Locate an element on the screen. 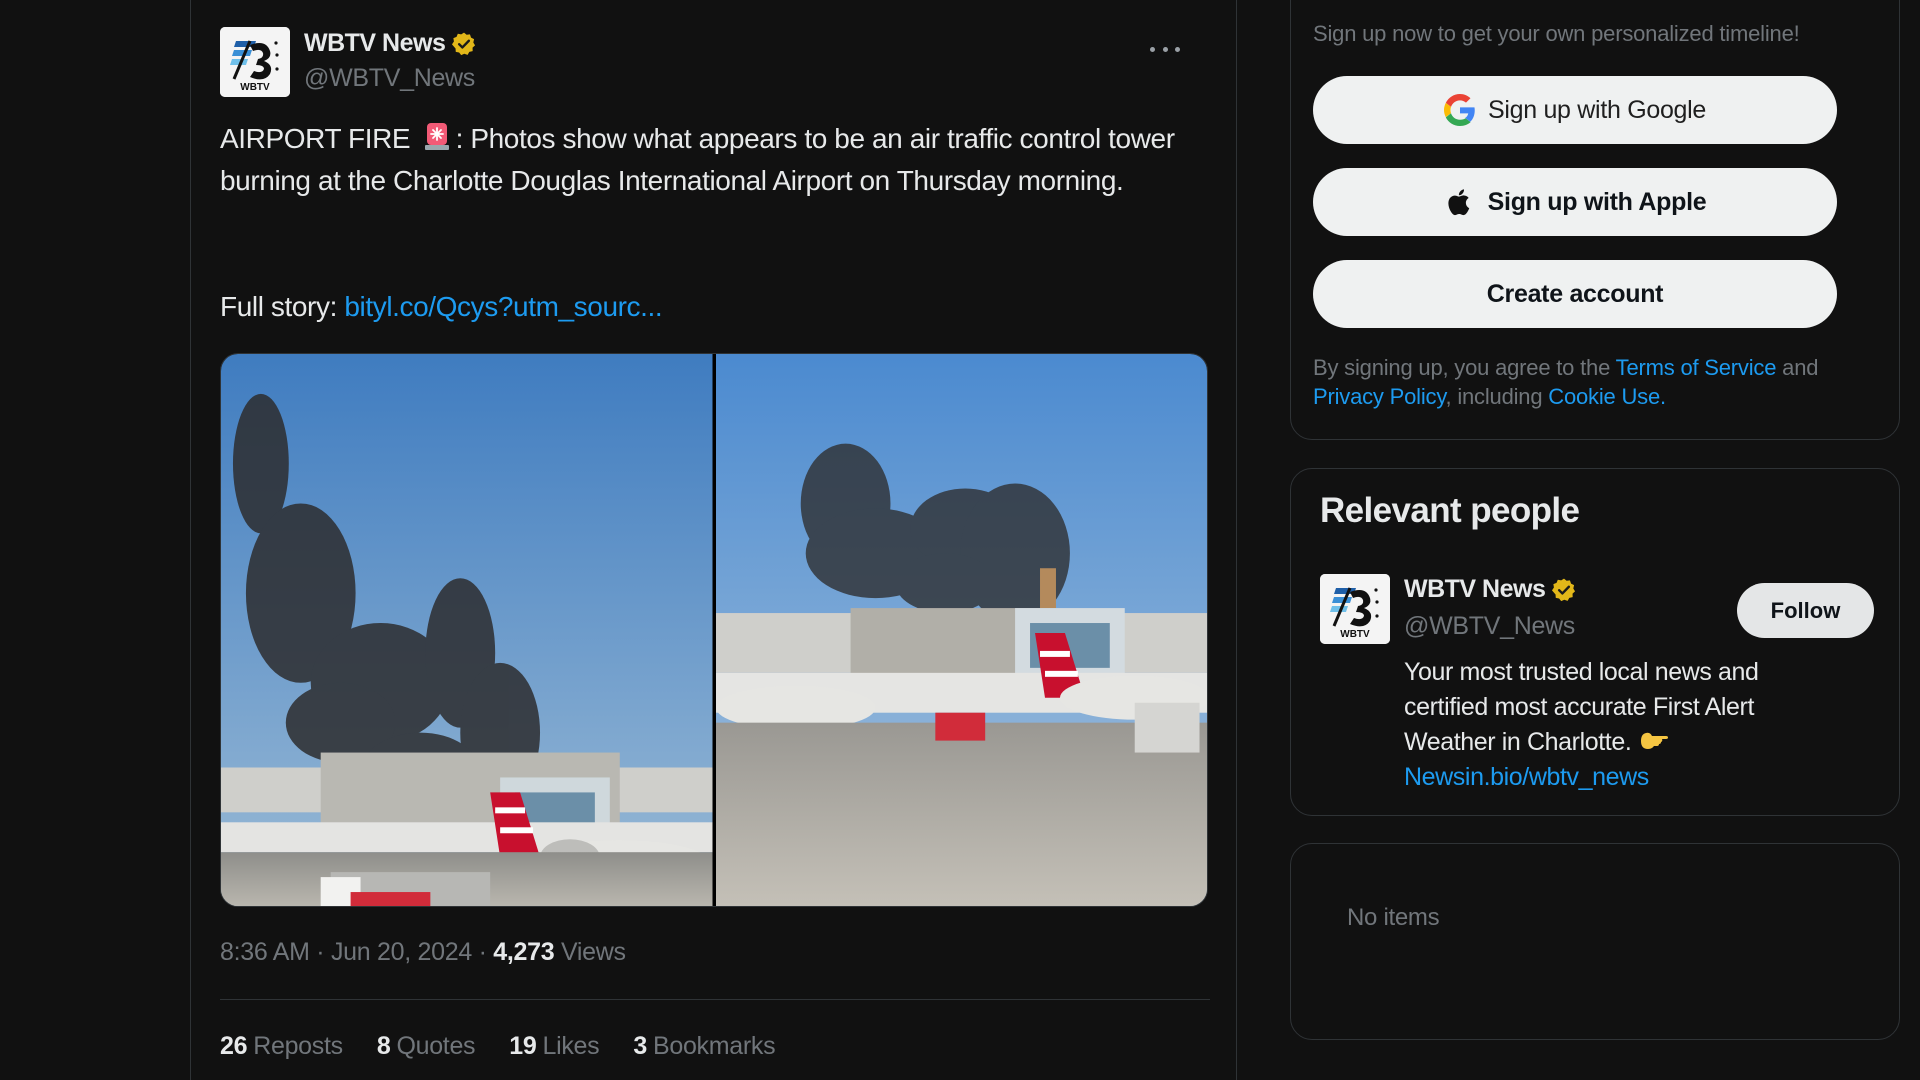 The width and height of the screenshot is (1920, 1080). stat-count: 26 is located at coordinates (234, 1046).